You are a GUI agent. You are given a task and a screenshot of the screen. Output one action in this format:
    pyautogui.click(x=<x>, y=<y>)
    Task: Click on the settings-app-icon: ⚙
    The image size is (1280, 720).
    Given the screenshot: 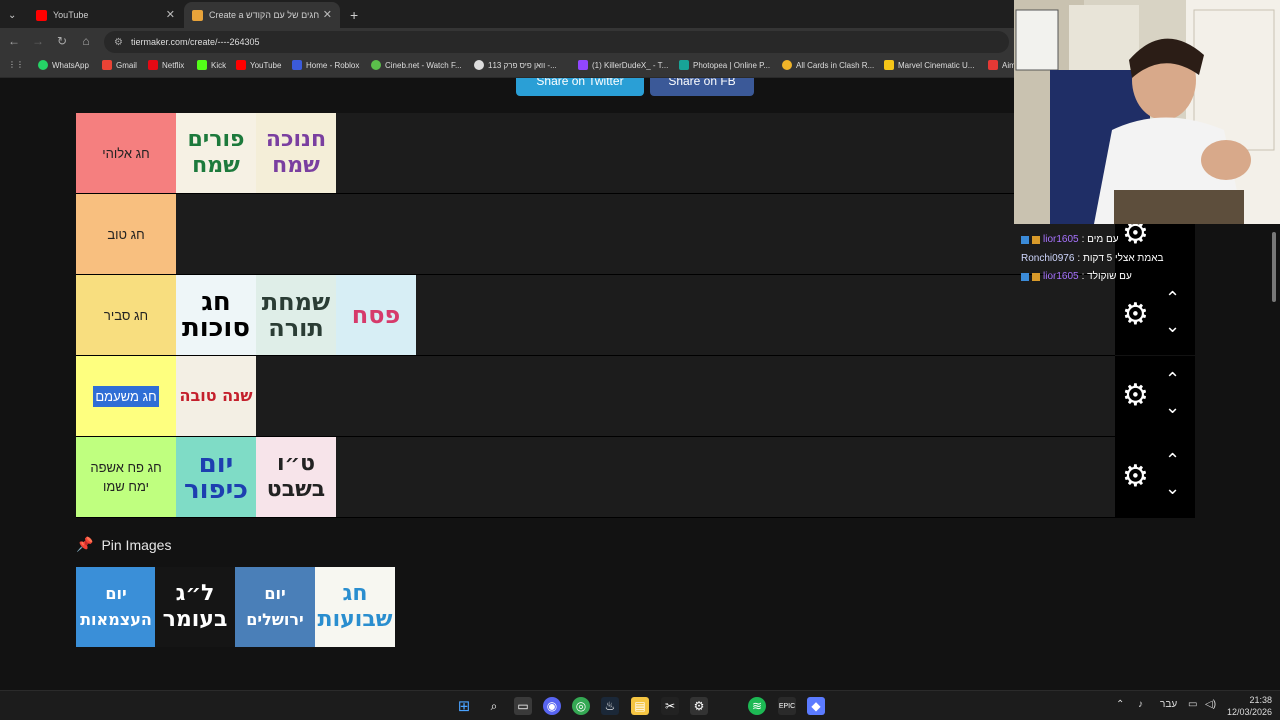 What is the action you would take?
    pyautogui.click(x=699, y=706)
    